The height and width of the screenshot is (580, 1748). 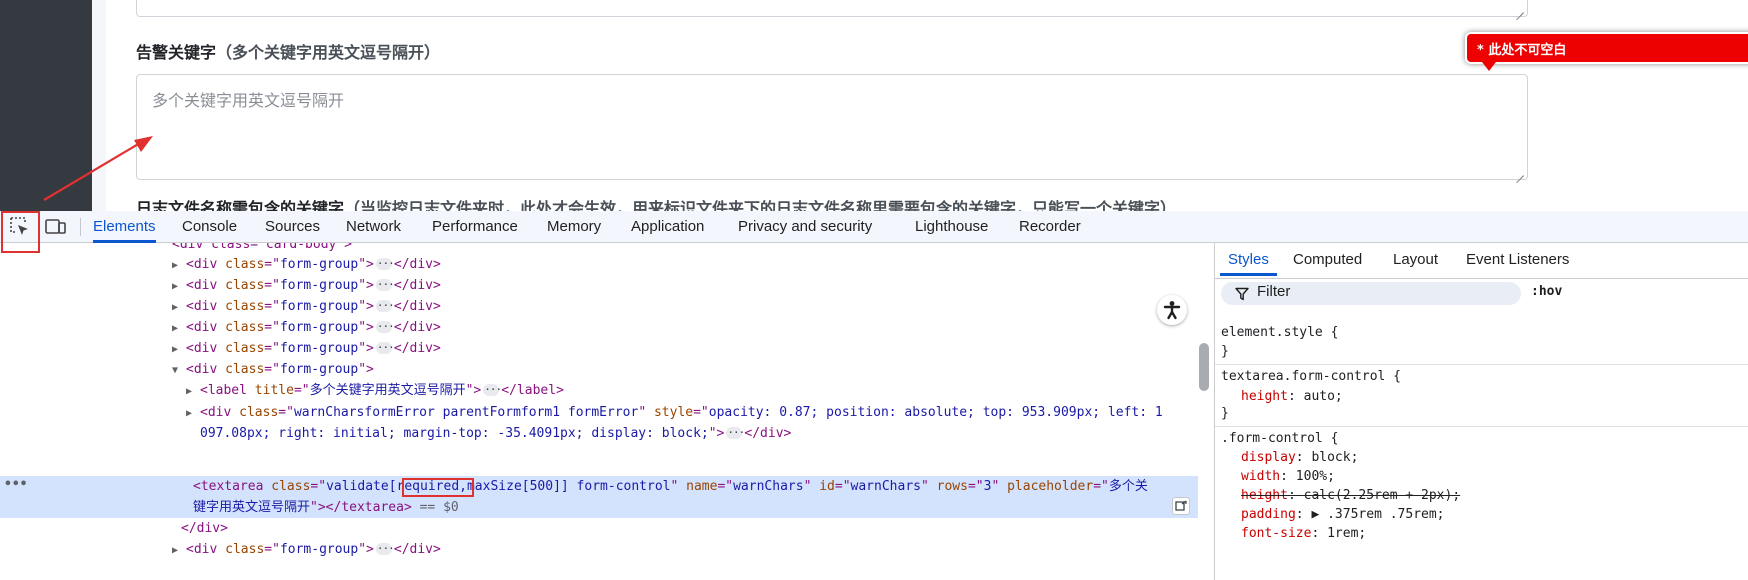 I want to click on inspect-highlight-box, so click(x=20, y=232).